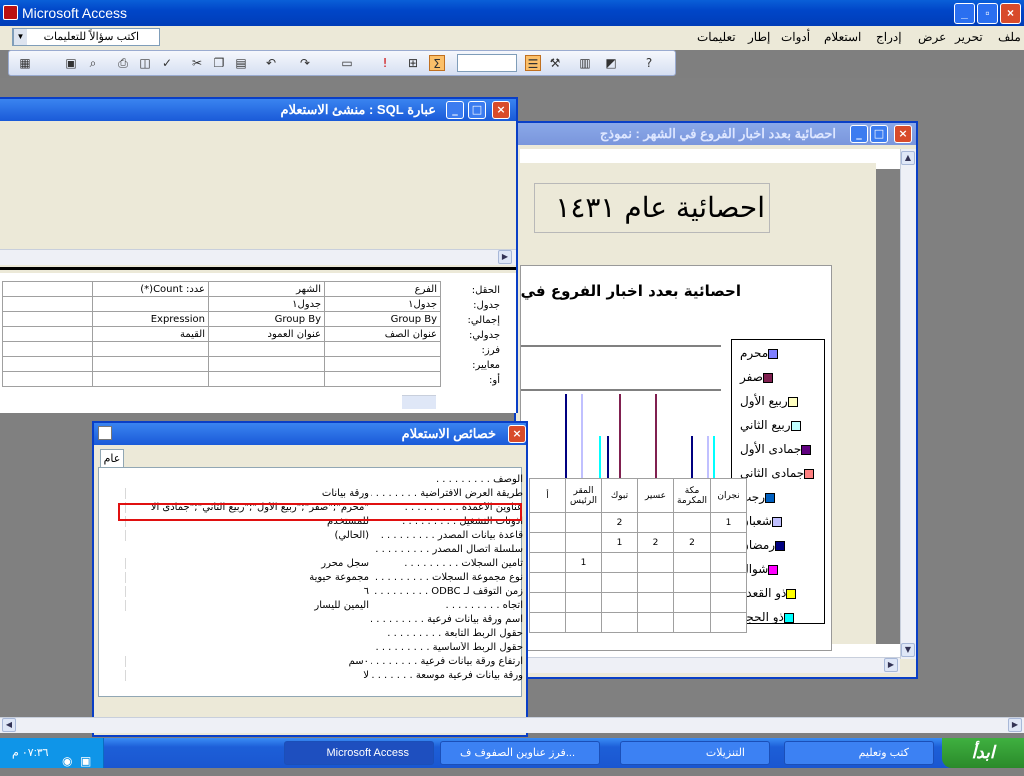 The height and width of the screenshot is (776, 1024). Describe the element at coordinates (324, 481) in the screenshot. I see `property-row: الوصف . . . . . . . . .` at that location.